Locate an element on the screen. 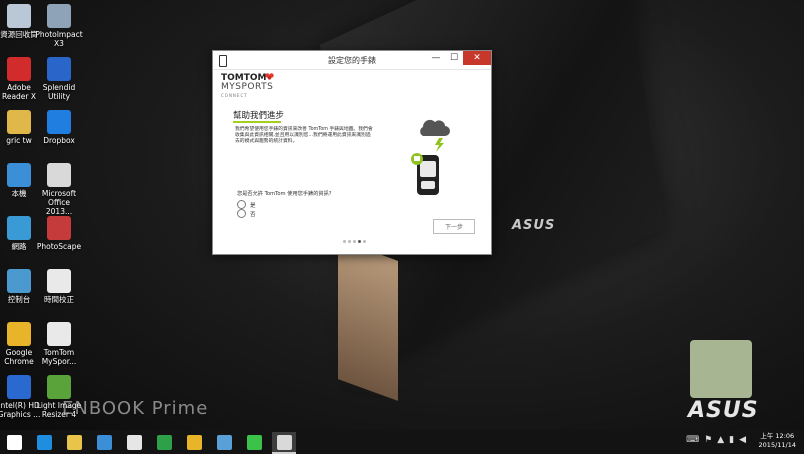 The height and width of the screenshot is (454, 804). next-button: 下一步 is located at coordinates (454, 226).